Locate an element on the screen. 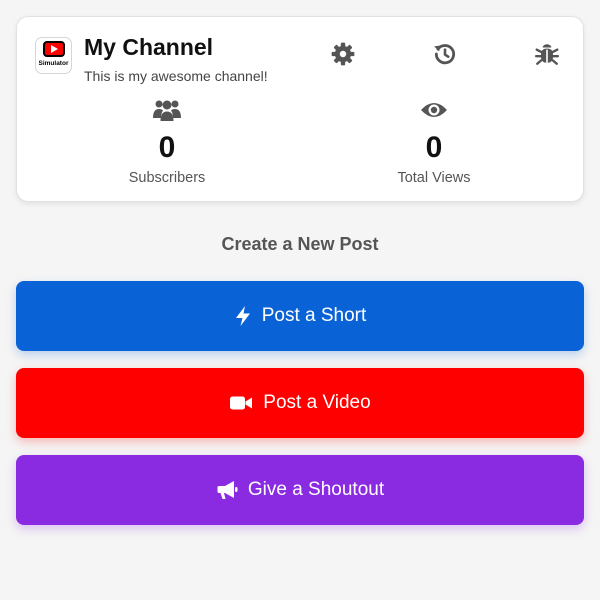 This screenshot has width=600, height=600. bolt-icon is located at coordinates (242, 316).